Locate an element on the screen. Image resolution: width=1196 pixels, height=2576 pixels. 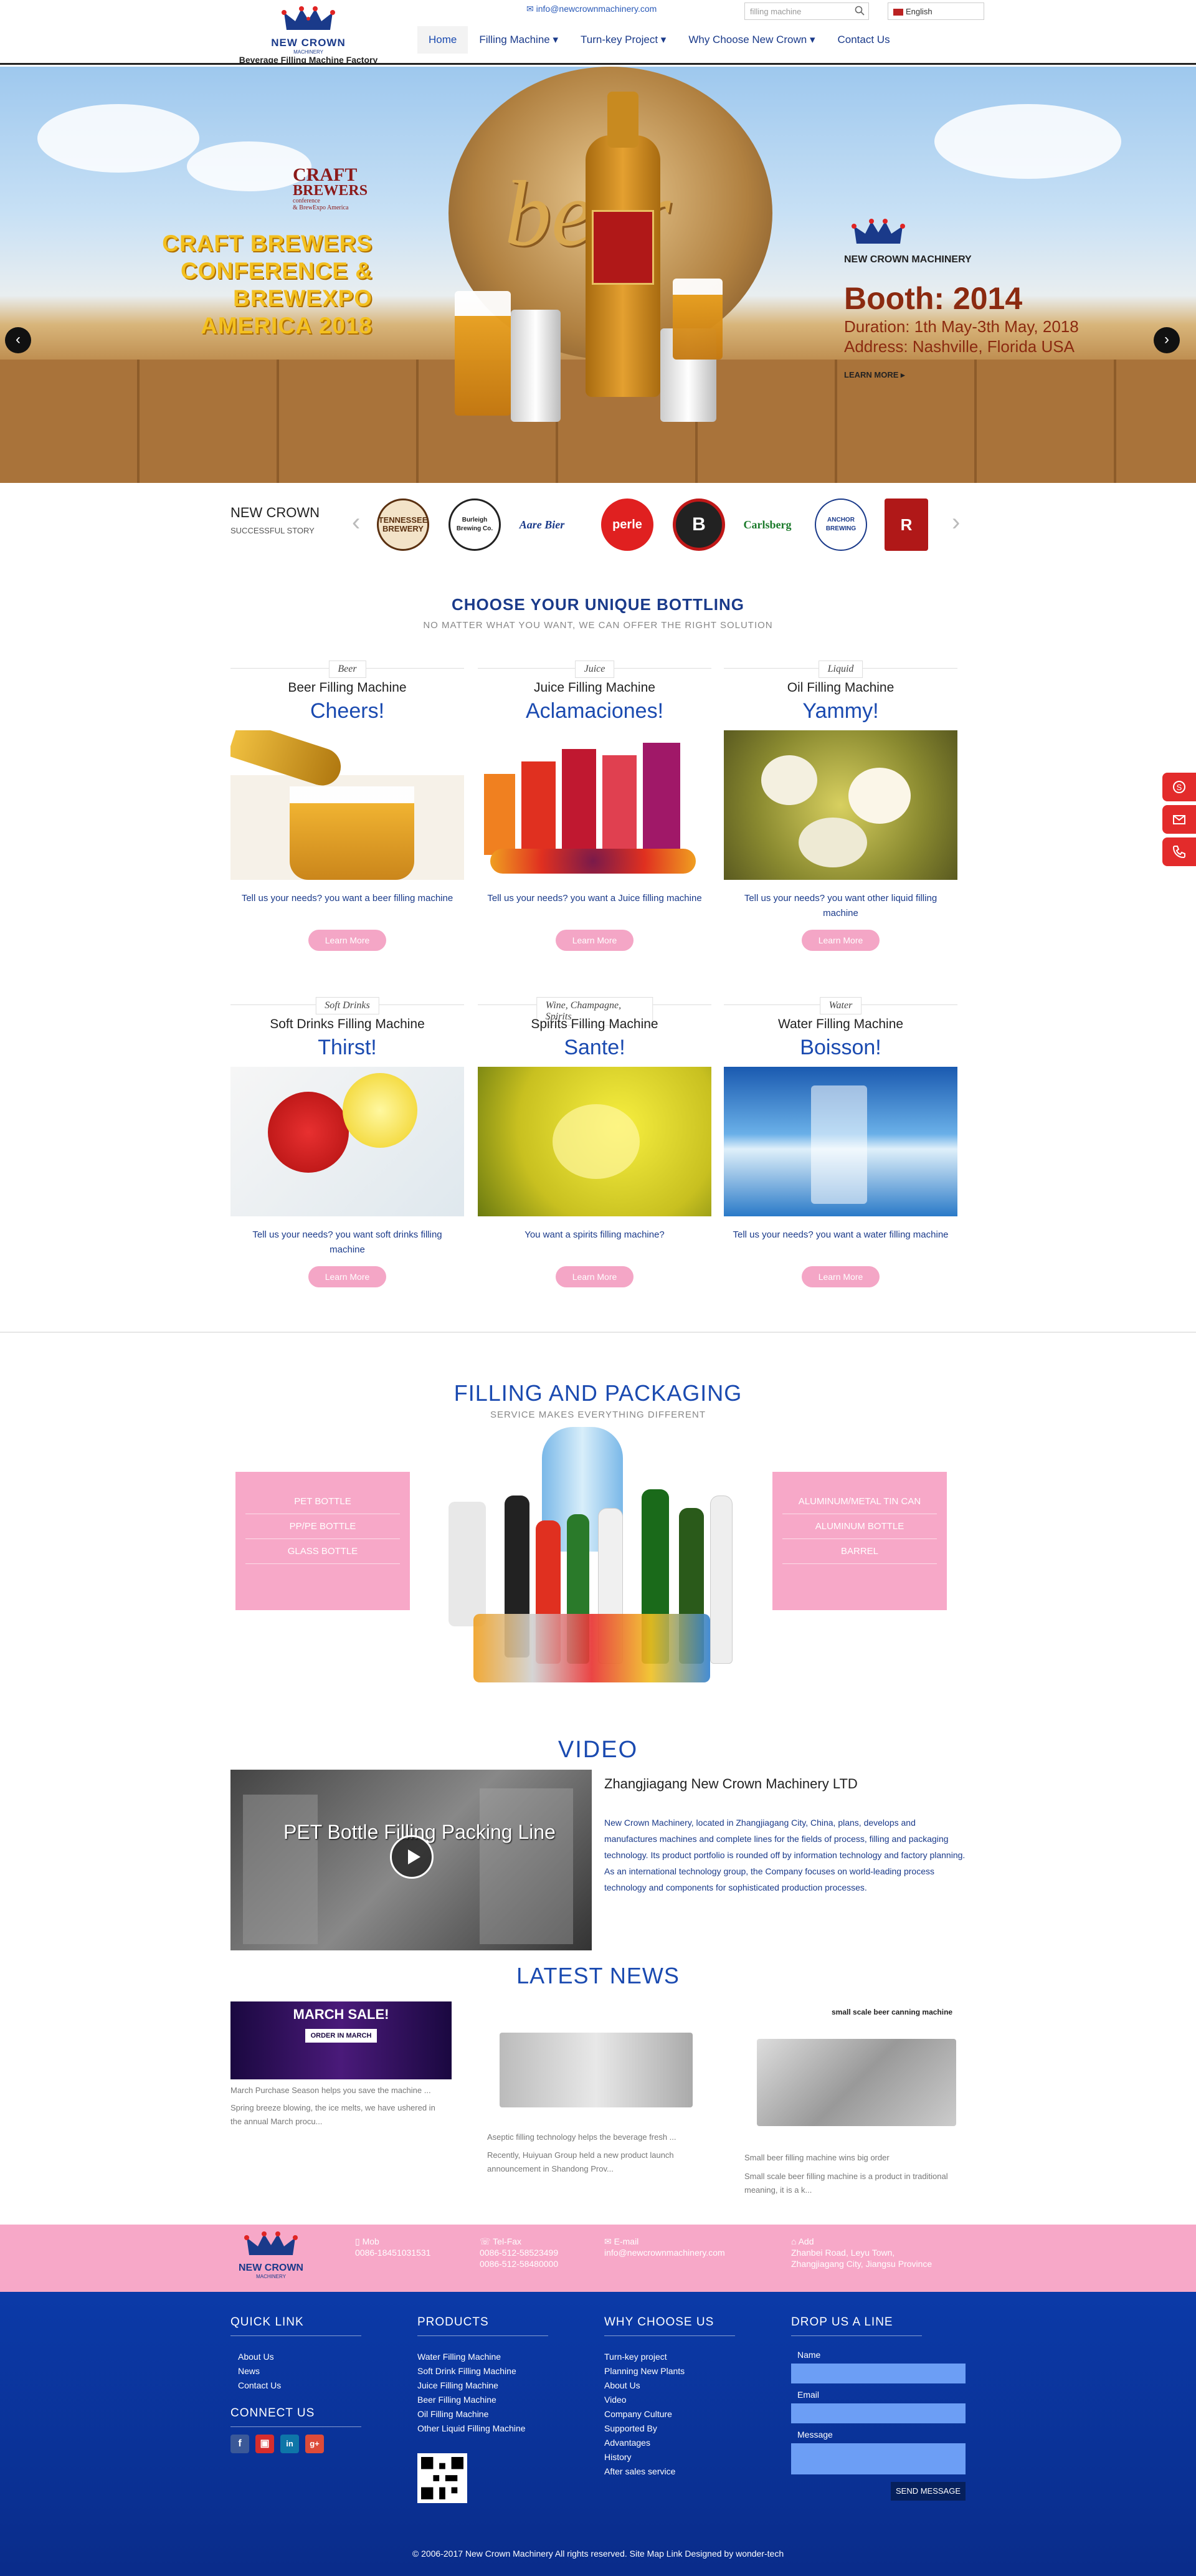
nav-why-choose: Why Choose New Crown ▾ is located at coordinates (751, 40).